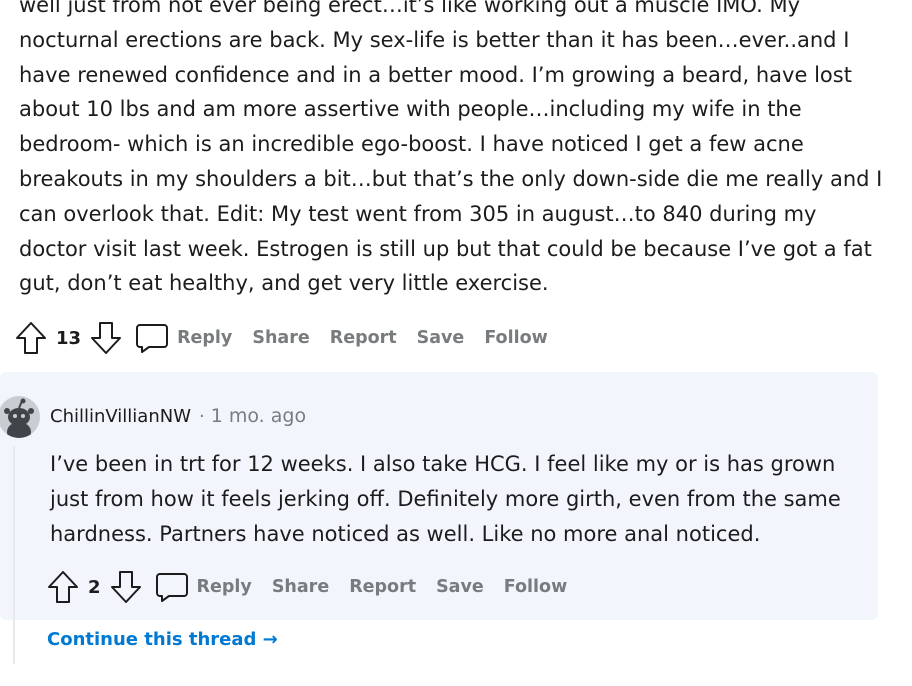 This screenshot has height=686, width=912. I want to click on snoo-avatar-icon, so click(20, 417).